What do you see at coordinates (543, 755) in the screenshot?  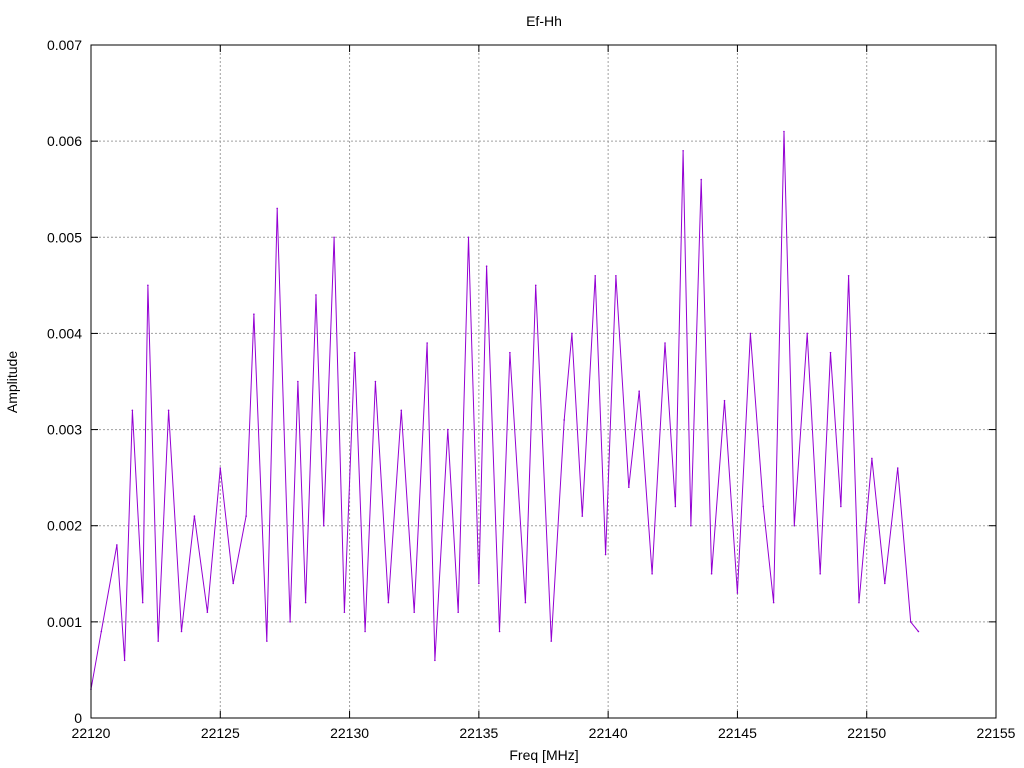 I see `x-axis-label: Freq [MHz]` at bounding box center [543, 755].